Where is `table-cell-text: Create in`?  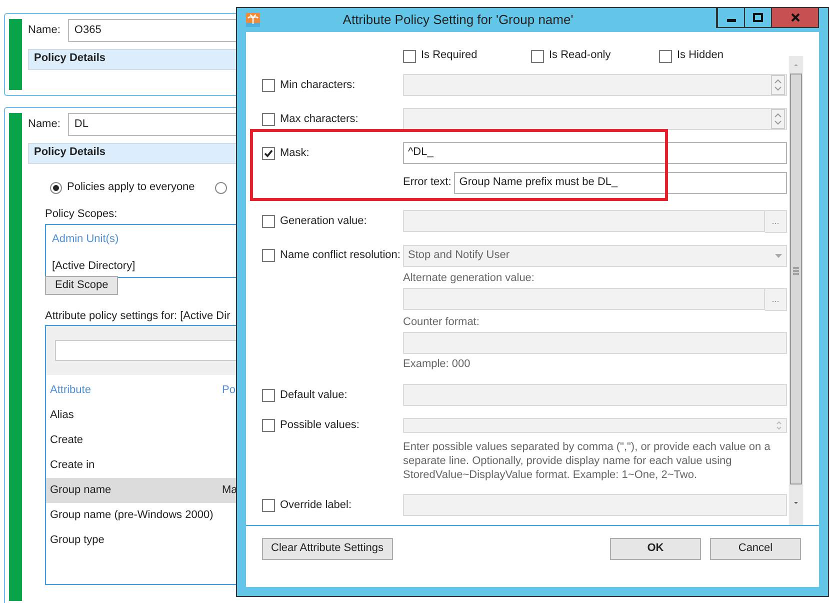
table-cell-text: Create in is located at coordinates (73, 465).